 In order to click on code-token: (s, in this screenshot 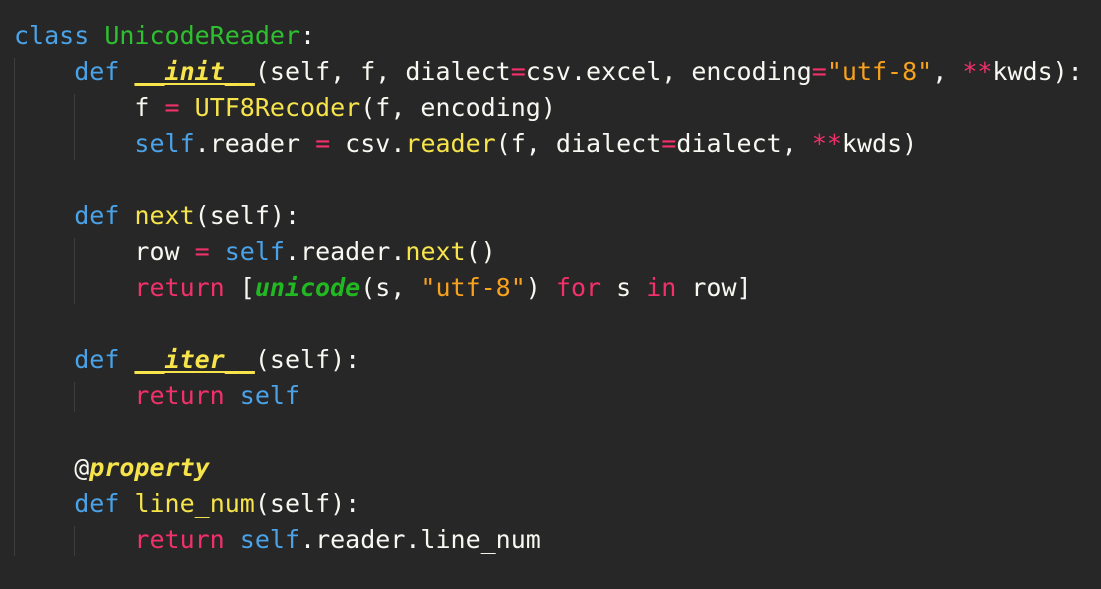, I will do `click(390, 287)`.